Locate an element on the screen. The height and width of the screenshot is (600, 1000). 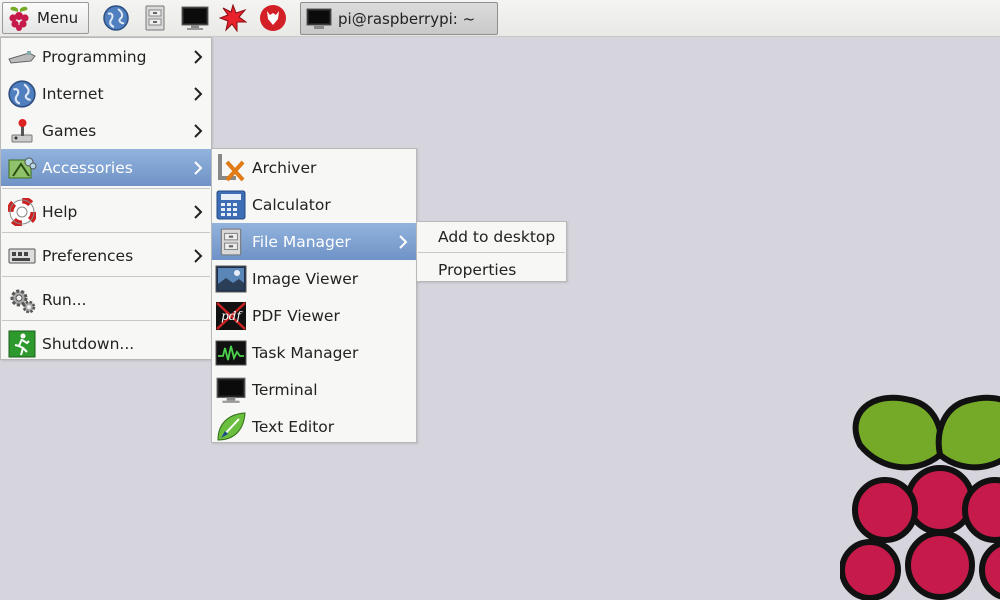
mathematica-launcher is located at coordinates (233, 18).